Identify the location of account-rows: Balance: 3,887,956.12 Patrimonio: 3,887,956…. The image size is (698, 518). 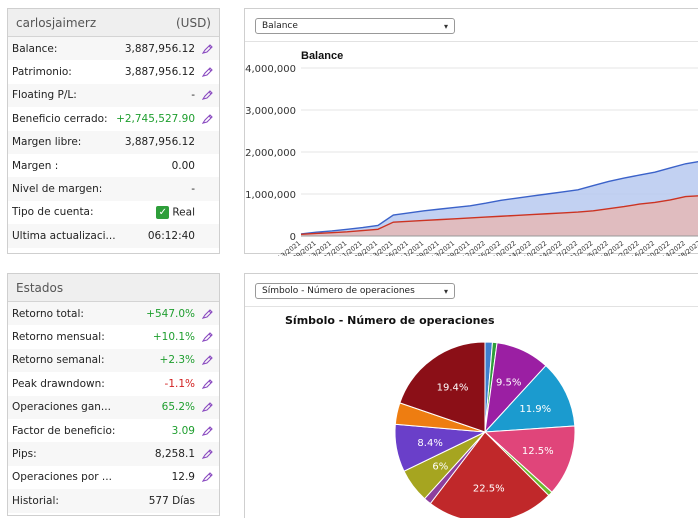
(113, 142).